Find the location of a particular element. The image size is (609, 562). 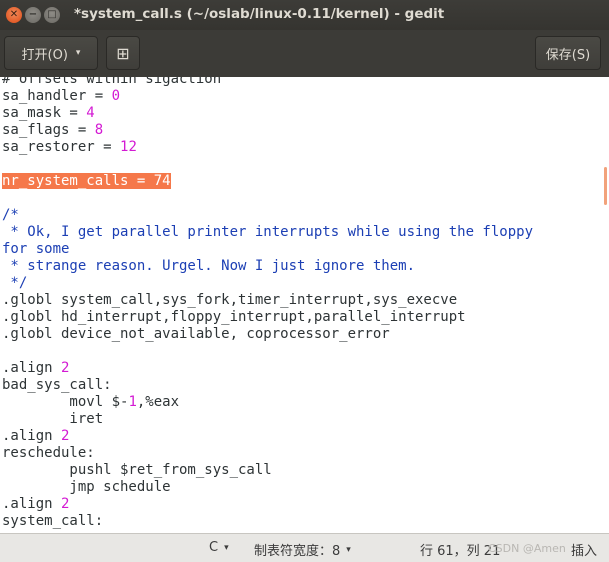

code-line: pushl $ret_from_sys_call is located at coordinates (267, 470).